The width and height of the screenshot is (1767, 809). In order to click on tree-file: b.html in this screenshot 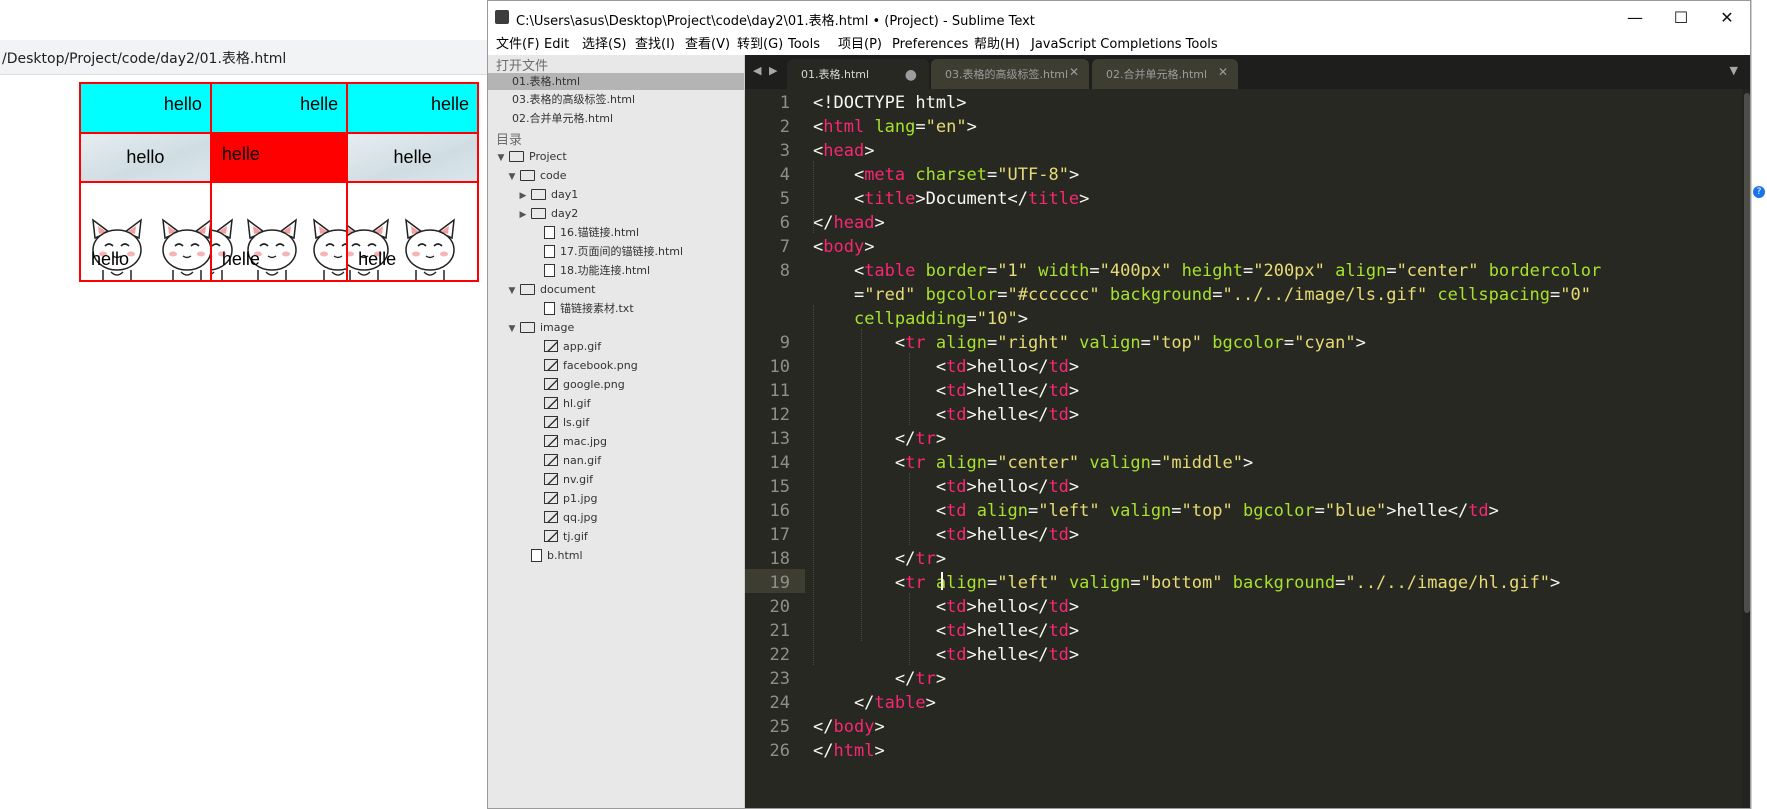, I will do `click(550, 555)`.